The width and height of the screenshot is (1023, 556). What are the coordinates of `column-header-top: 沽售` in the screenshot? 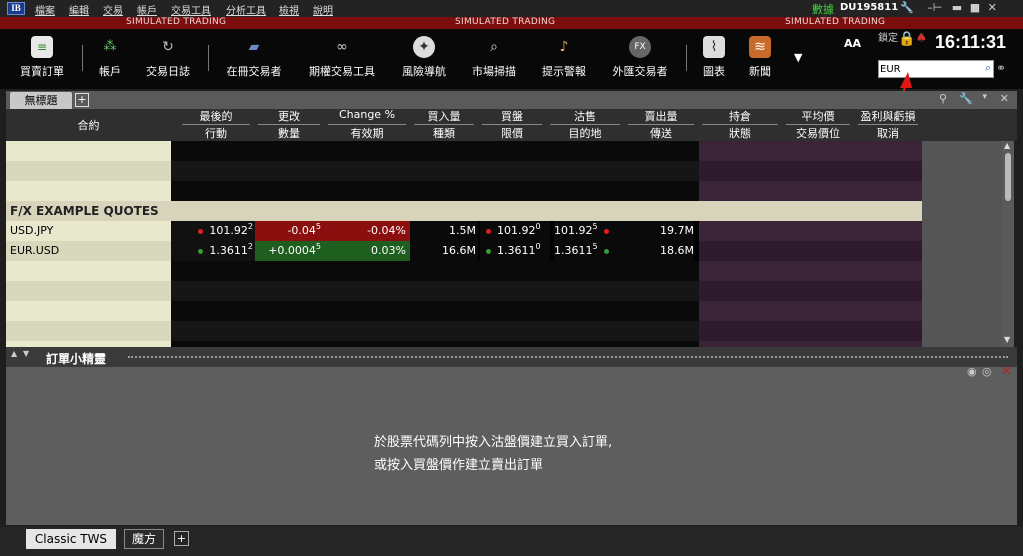 It's located at (585, 116).